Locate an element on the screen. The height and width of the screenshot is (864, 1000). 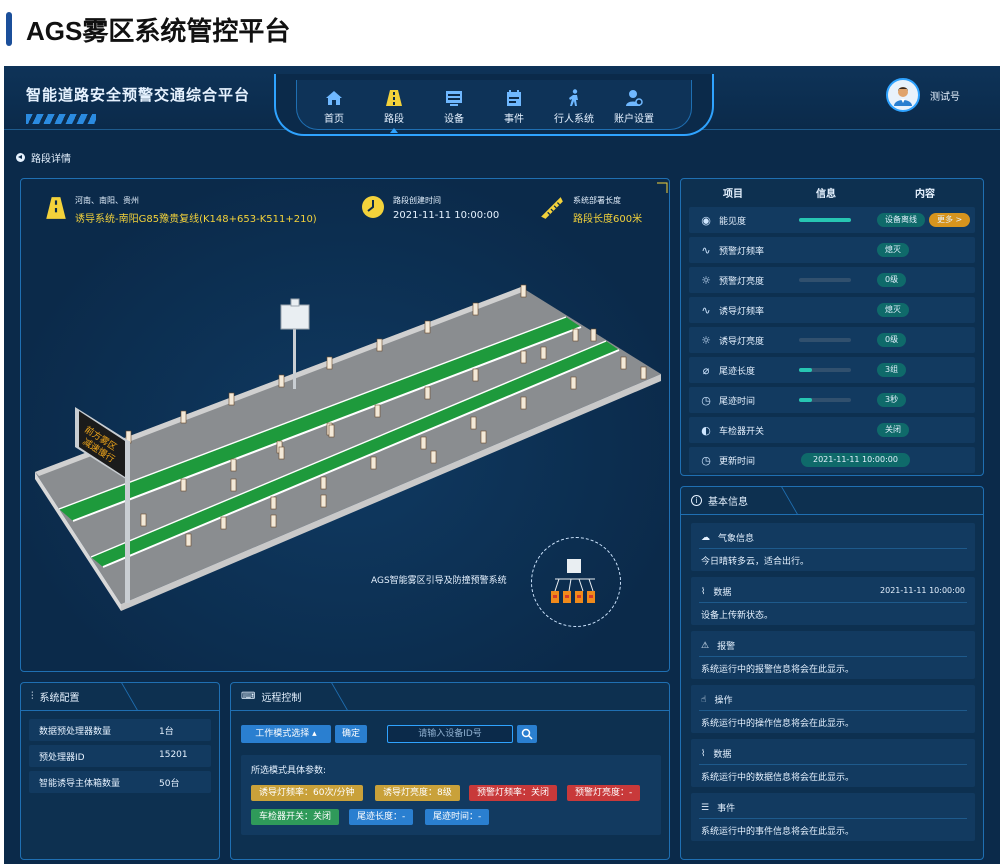
nav-item-account: 账户设置 is located at coordinates (634, 106).